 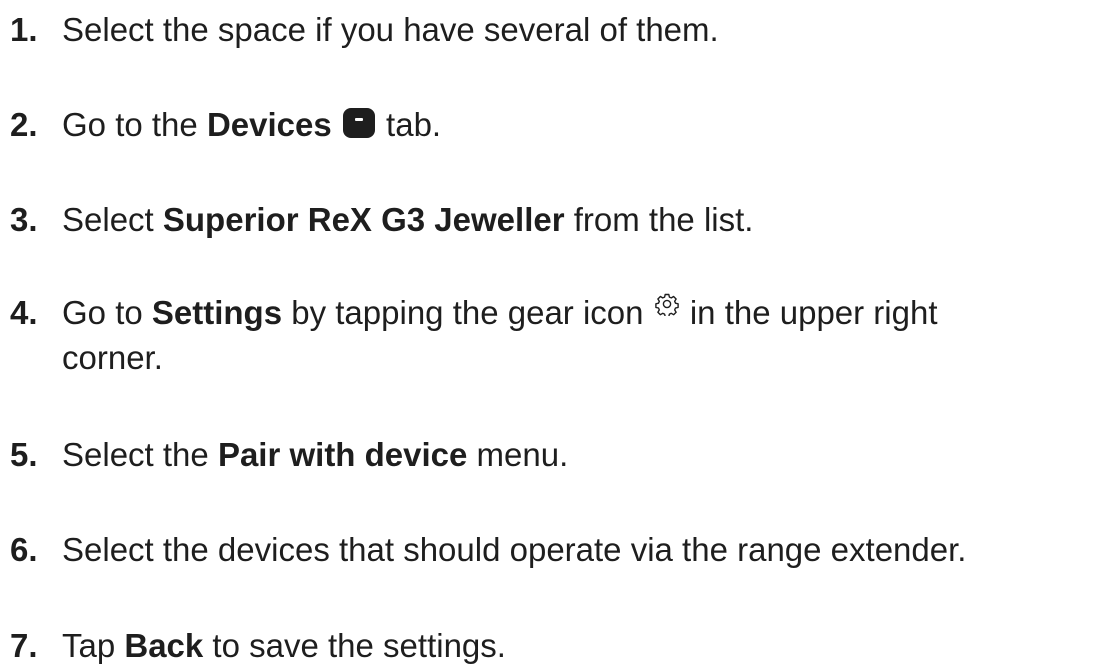 I want to click on step-text-post: tab., so click(x=409, y=124).